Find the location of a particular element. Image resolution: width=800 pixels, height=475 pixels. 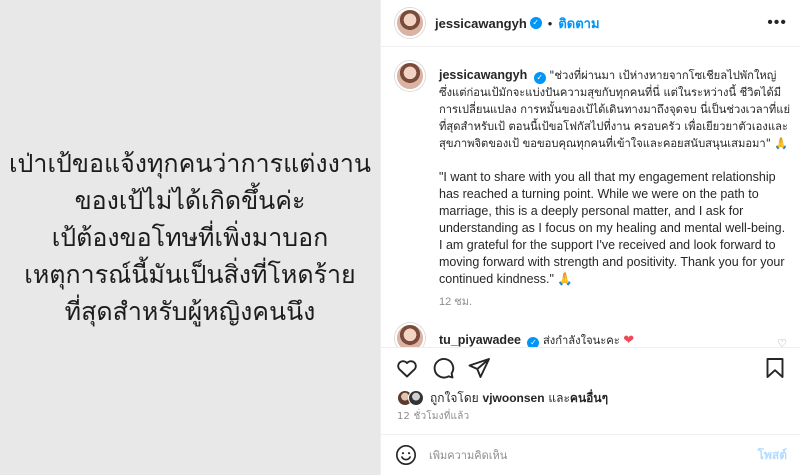

likes-others: คนอื่นๆ is located at coordinates (589, 398).